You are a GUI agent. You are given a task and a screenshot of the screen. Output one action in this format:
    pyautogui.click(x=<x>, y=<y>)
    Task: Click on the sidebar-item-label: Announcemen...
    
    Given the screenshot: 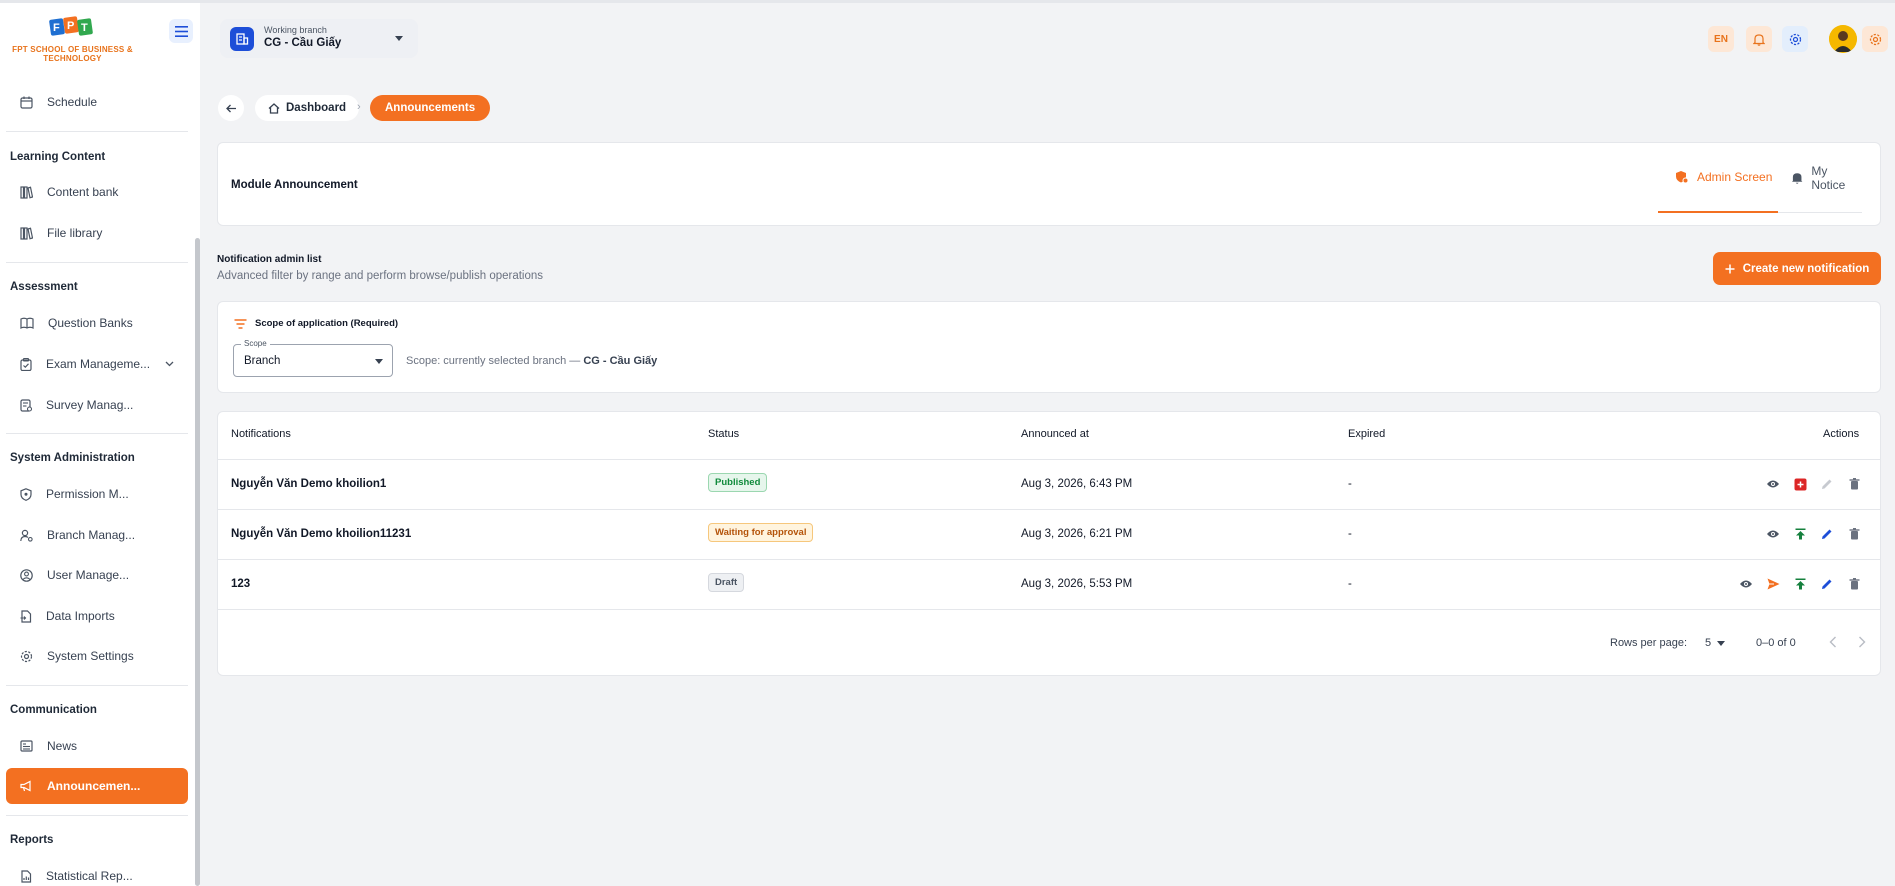 What is the action you would take?
    pyautogui.click(x=94, y=786)
    